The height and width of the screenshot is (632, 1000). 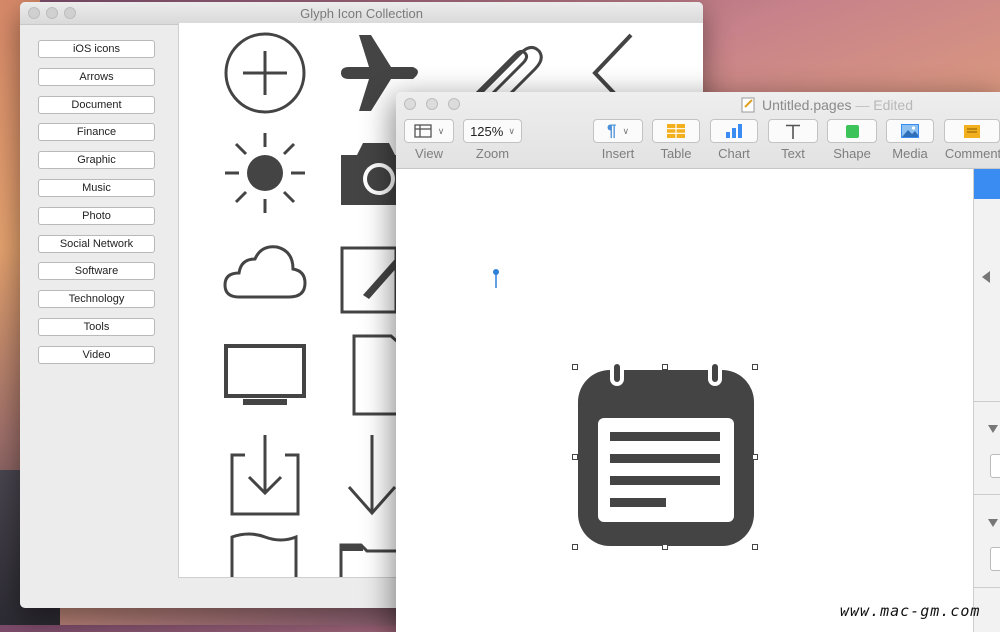 I want to click on window-title: Glyph Icon Collection, so click(x=361, y=13).